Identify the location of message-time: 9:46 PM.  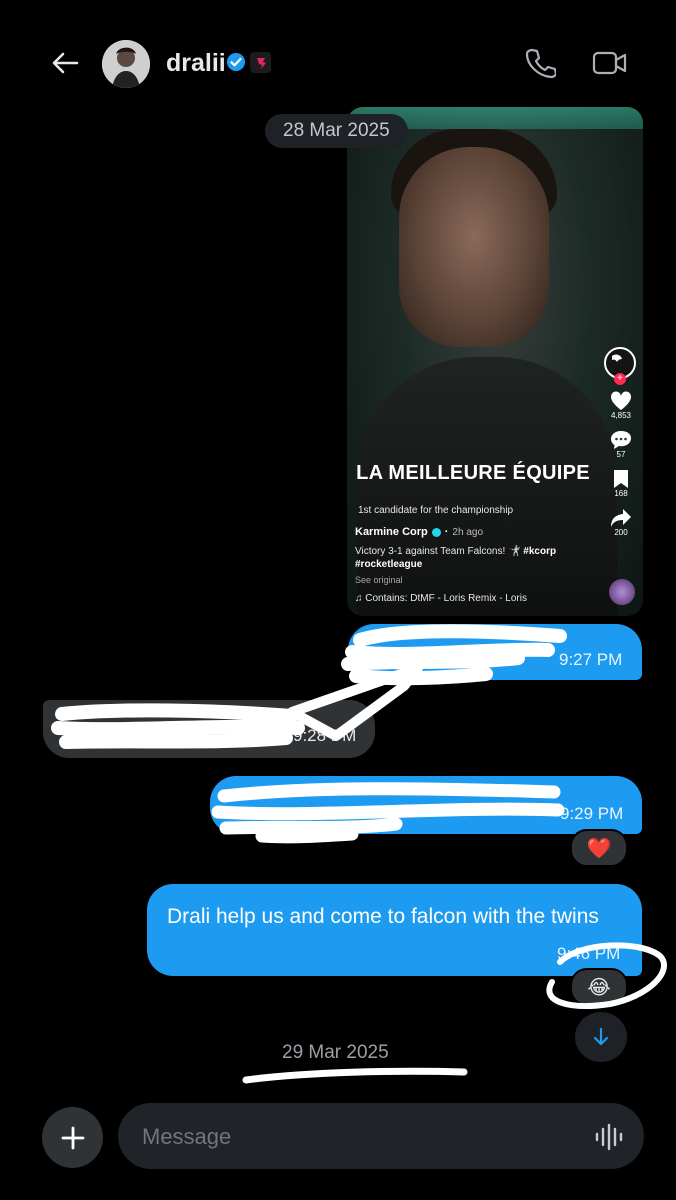
(589, 953).